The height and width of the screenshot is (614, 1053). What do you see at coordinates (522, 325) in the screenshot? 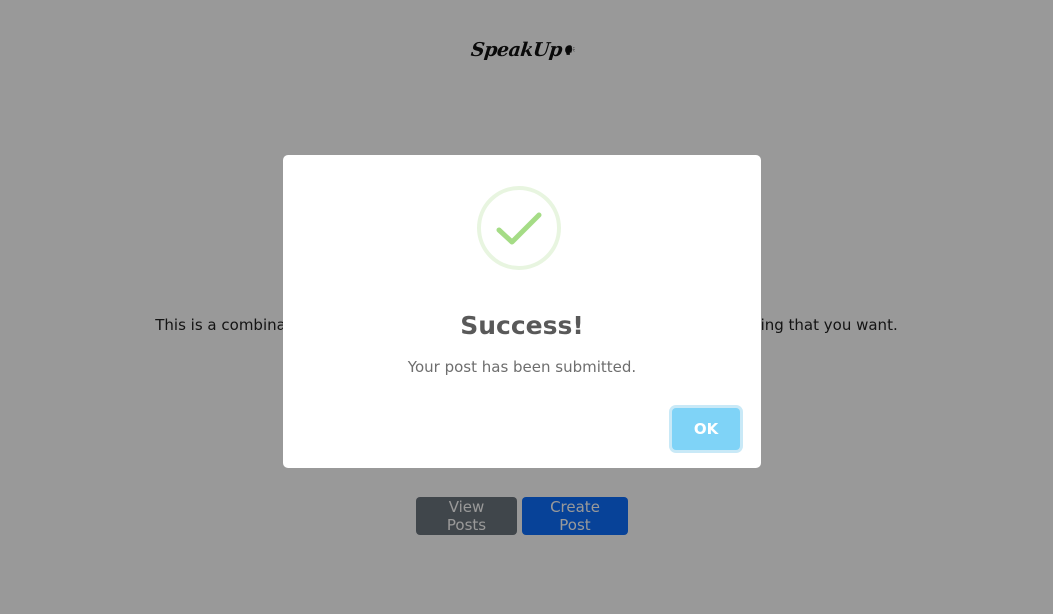
I see `dialog-title: Success!` at bounding box center [522, 325].